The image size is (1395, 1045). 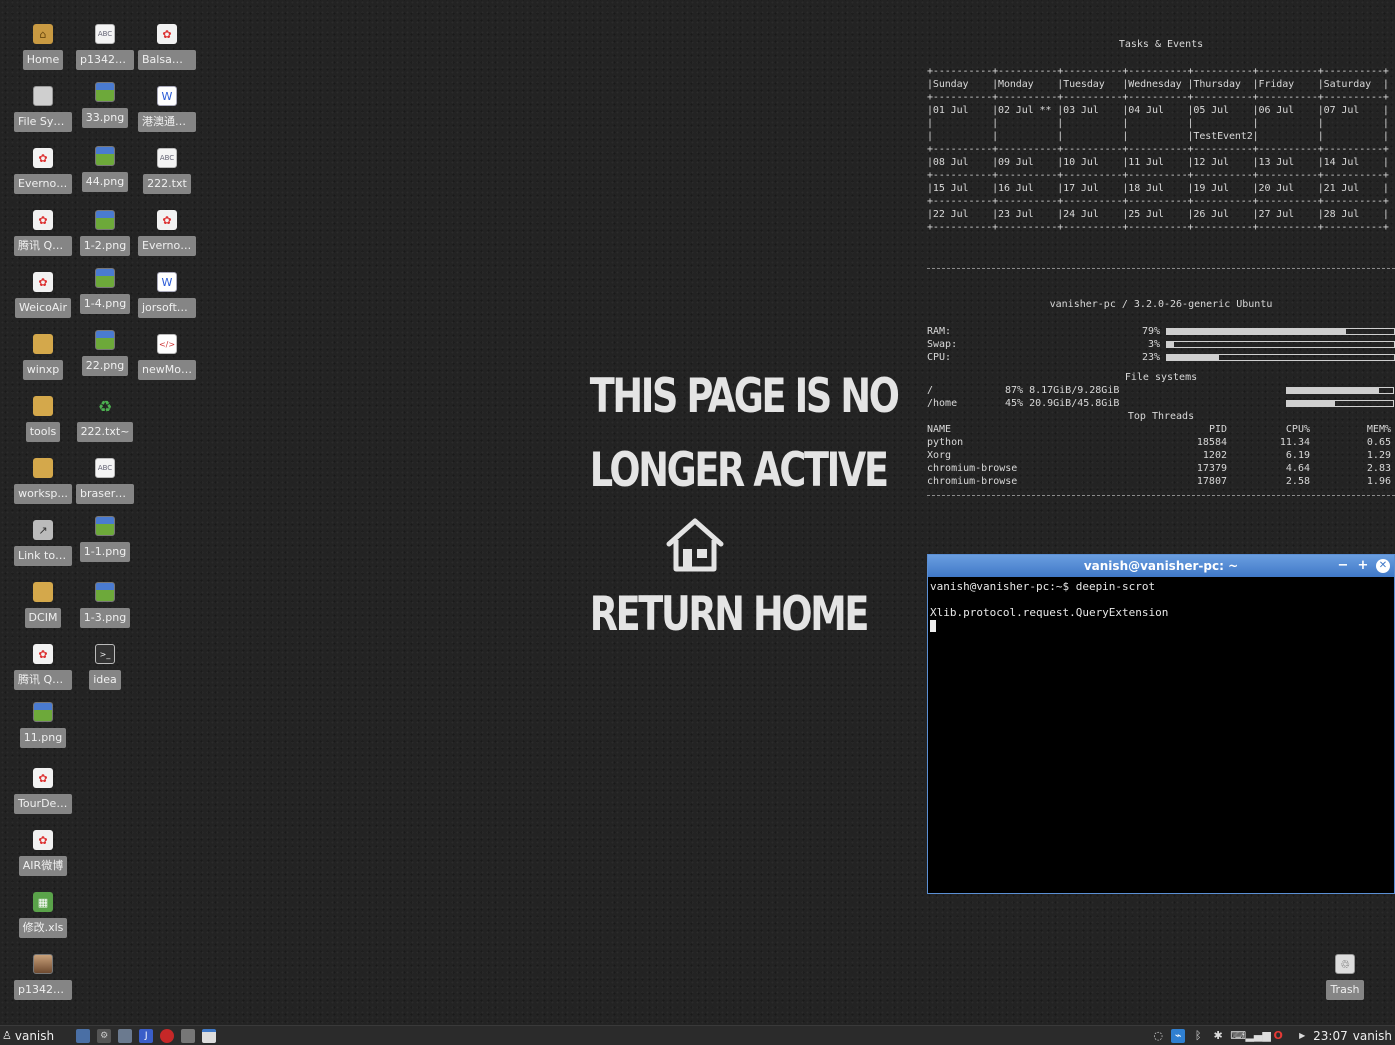 What do you see at coordinates (1161, 304) in the screenshot?
I see `system-title: vanisher-pc / 3.2.0-26-generic Ubuntu` at bounding box center [1161, 304].